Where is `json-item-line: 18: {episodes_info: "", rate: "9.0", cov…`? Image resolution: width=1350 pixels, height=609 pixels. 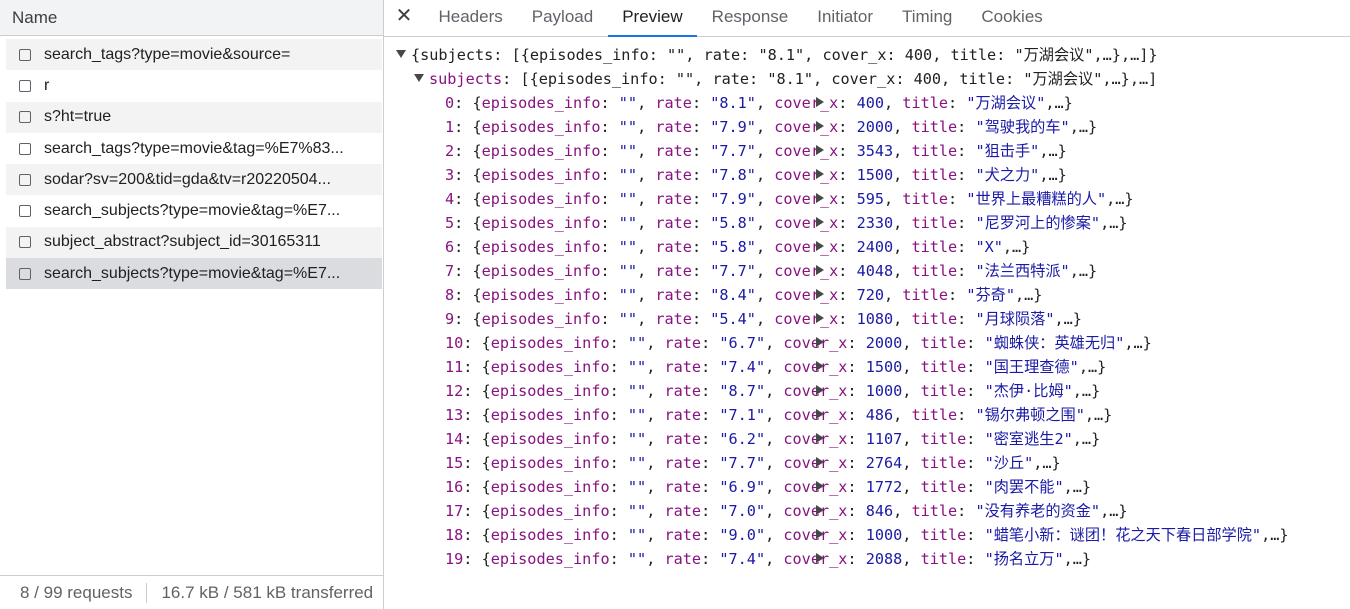 json-item-line: 18: {episodes_info: "", rate: "9.0", cov… is located at coordinates (867, 535).